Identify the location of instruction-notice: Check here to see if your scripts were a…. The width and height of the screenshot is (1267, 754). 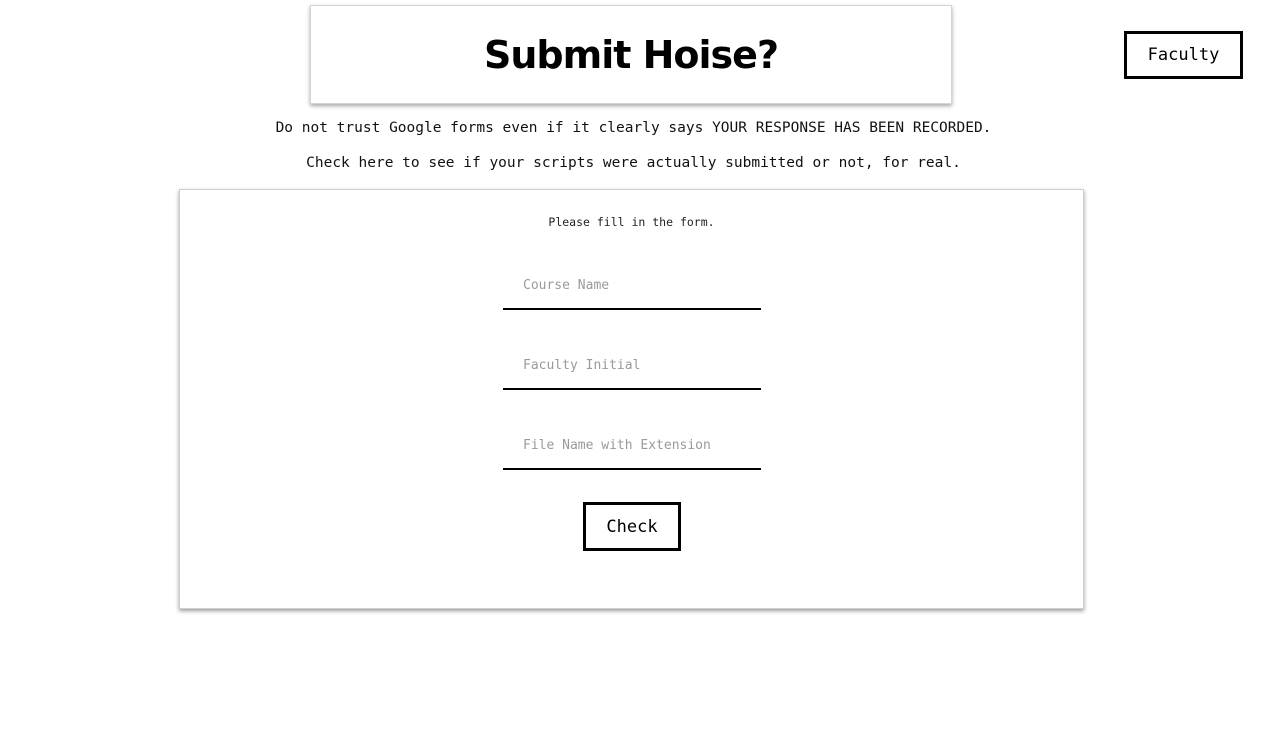
(633, 163).